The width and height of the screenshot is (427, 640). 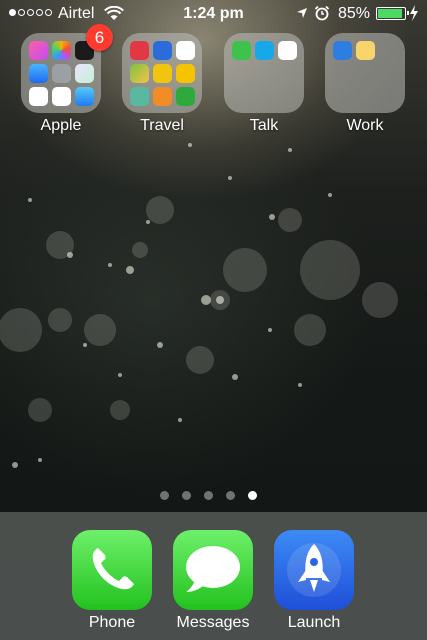 What do you see at coordinates (162, 96) in the screenshot?
I see `checkmark-app-icon` at bounding box center [162, 96].